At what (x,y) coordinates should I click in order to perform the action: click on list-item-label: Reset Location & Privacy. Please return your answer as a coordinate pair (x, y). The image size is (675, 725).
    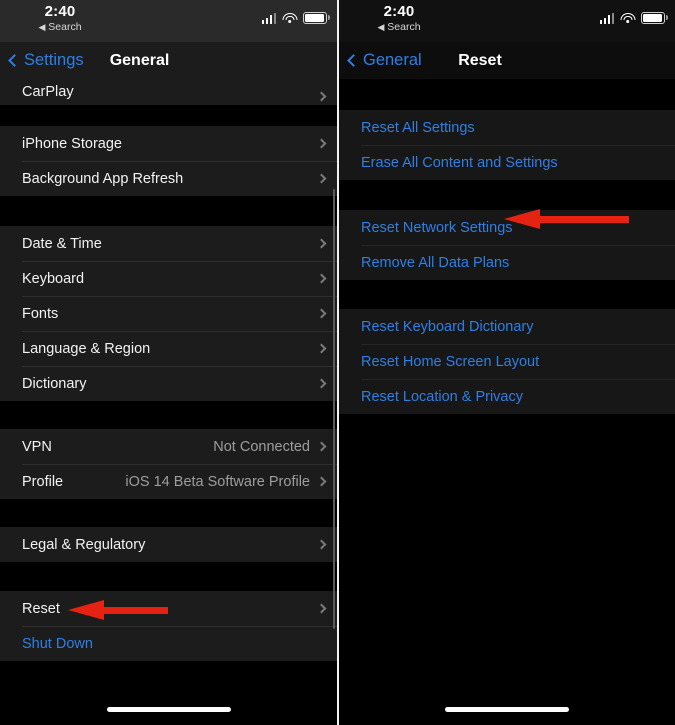
    Looking at the image, I should click on (442, 396).